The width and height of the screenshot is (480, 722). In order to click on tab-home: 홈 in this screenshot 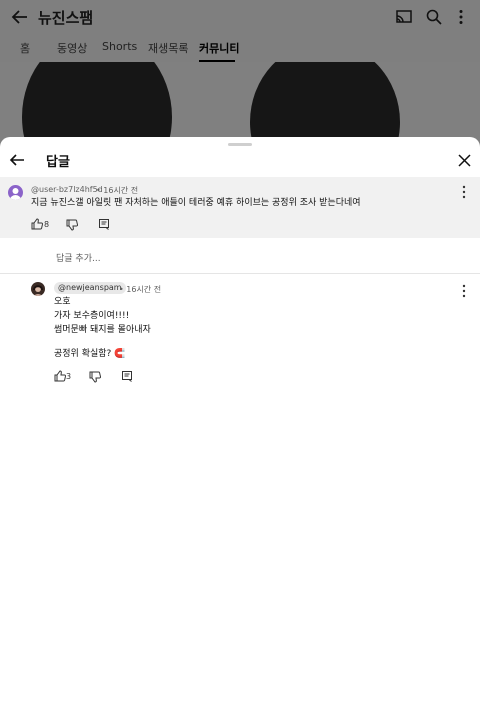, I will do `click(25, 48)`.